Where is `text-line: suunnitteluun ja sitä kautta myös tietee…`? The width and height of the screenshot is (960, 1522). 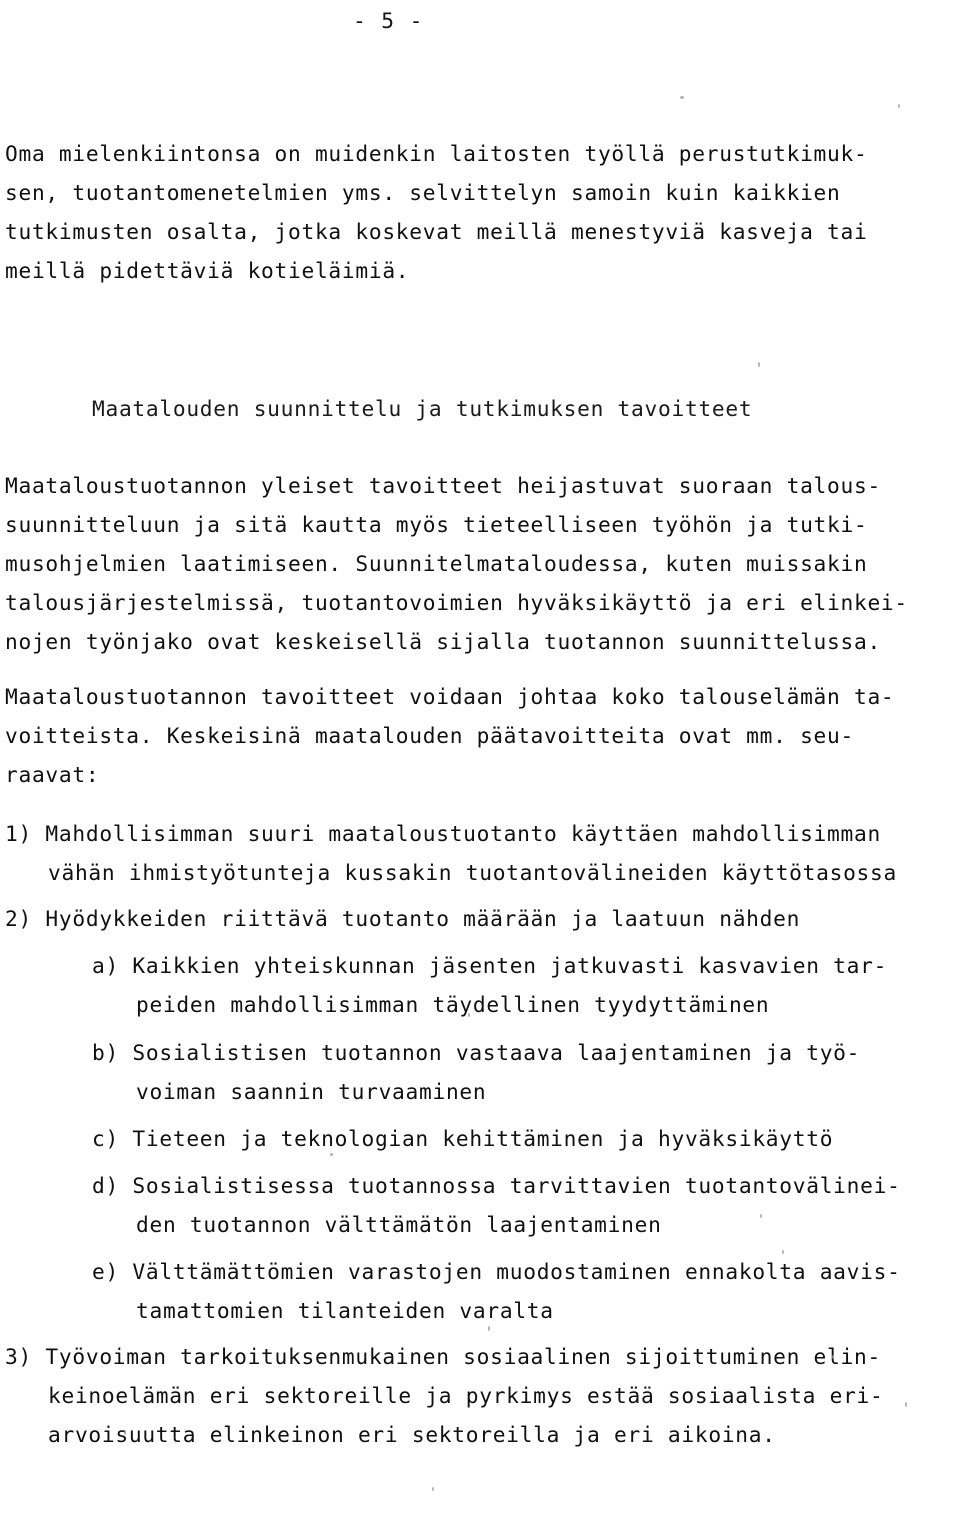 text-line: suunnitteluun ja sitä kautta myös tietee… is located at coordinates (436, 524).